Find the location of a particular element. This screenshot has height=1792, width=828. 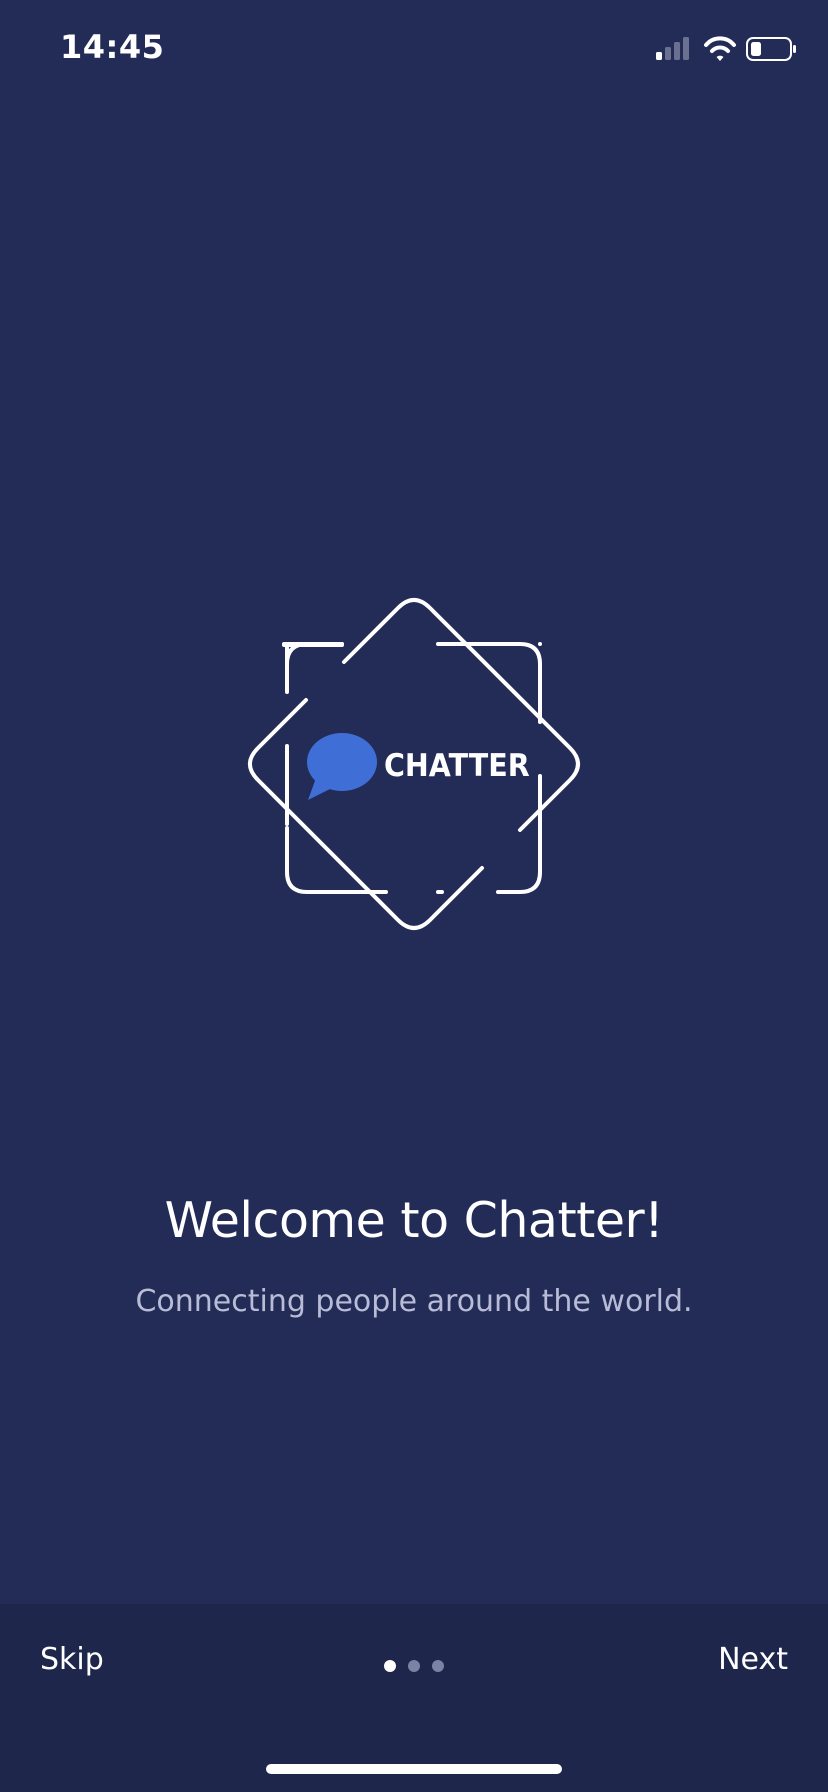

welcome-title: Welcome to Chatter! is located at coordinates (414, 1220).